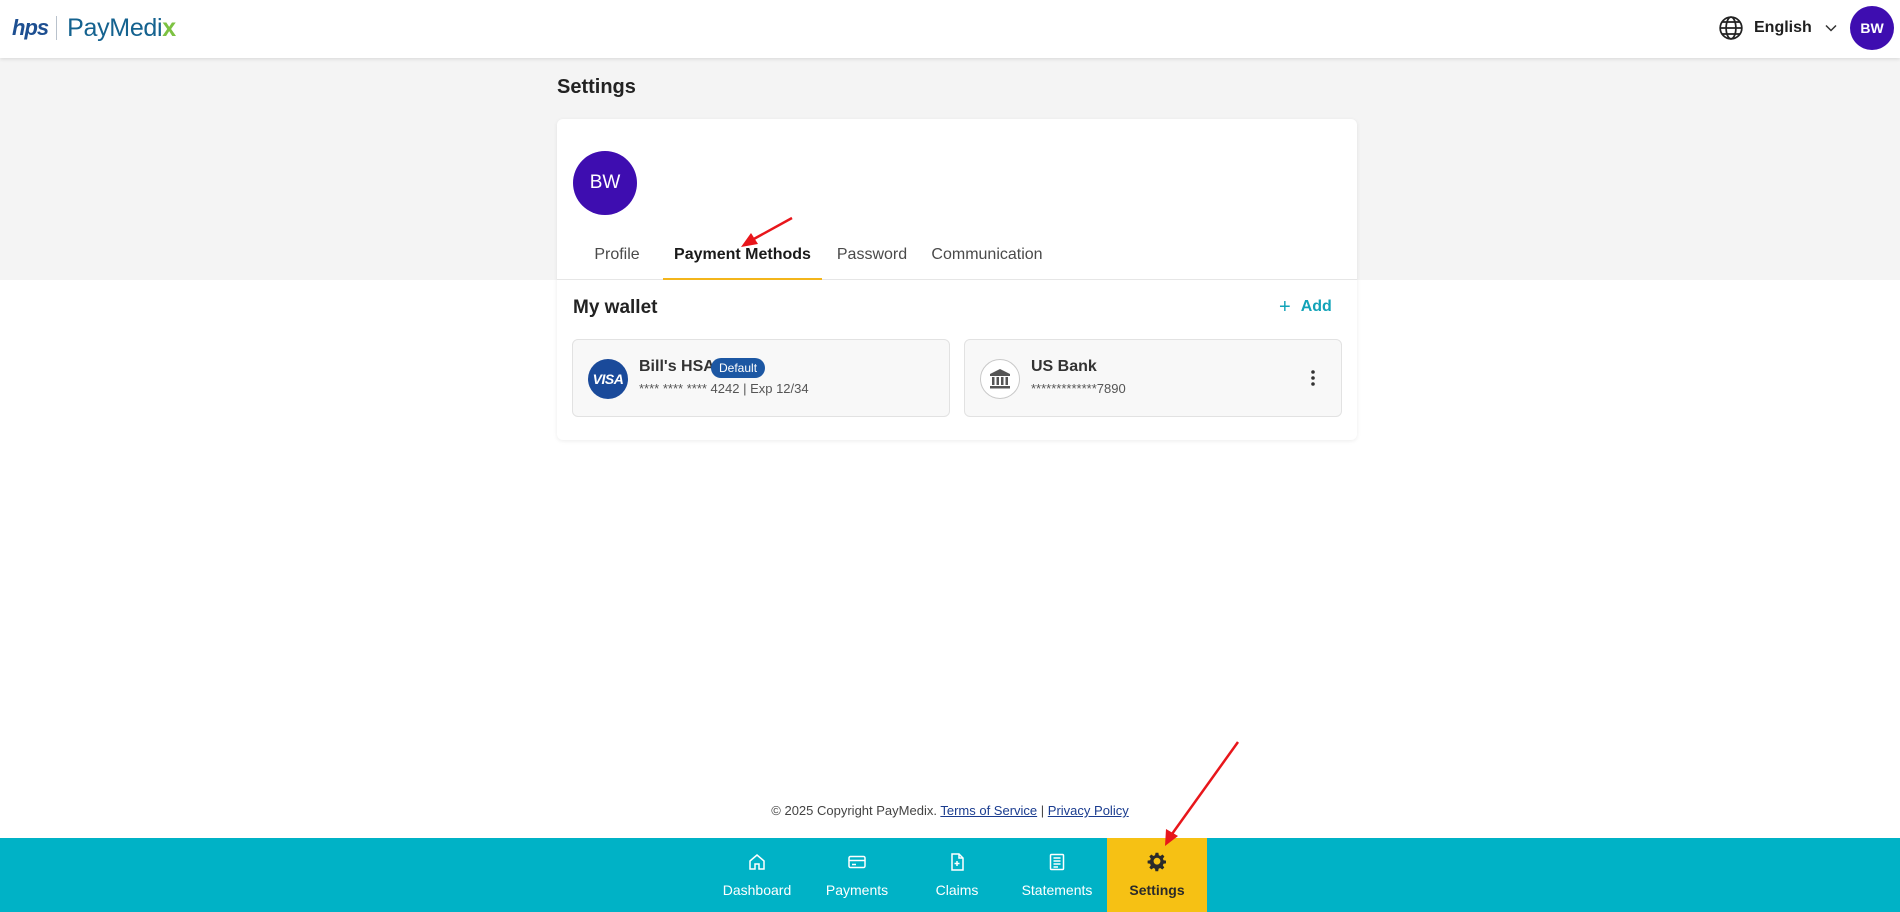 The height and width of the screenshot is (912, 1900). I want to click on home-icon, so click(757, 862).